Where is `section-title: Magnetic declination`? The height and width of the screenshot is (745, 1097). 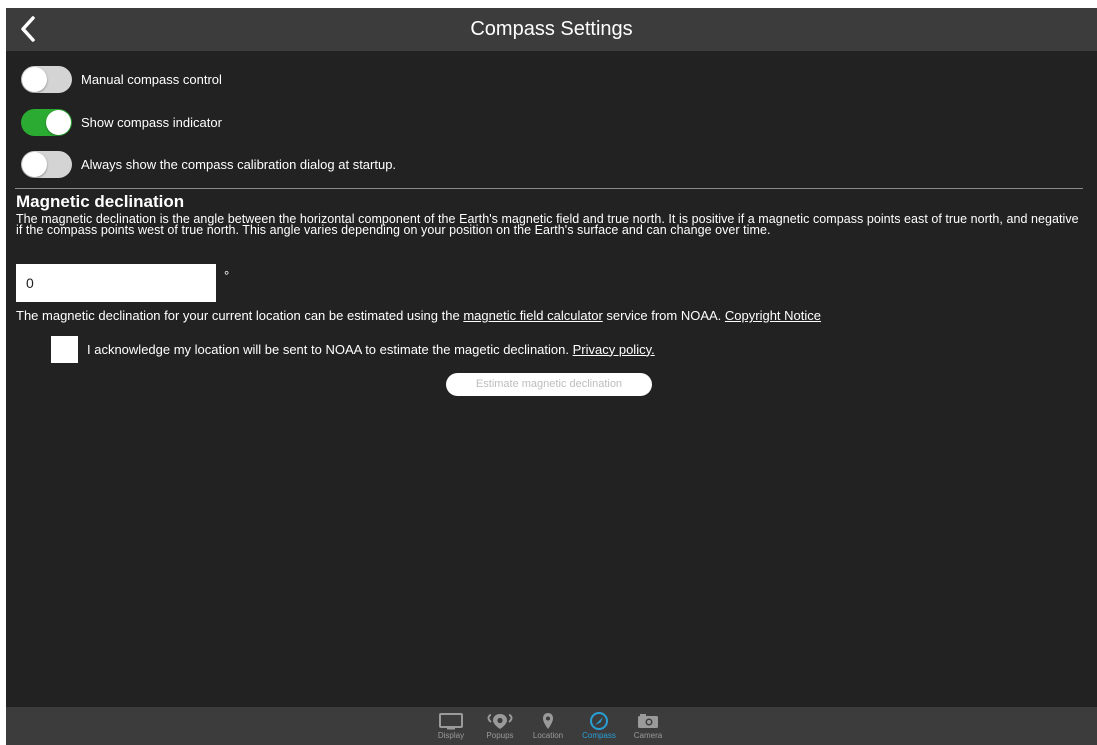
section-title: Magnetic declination is located at coordinates (100, 201).